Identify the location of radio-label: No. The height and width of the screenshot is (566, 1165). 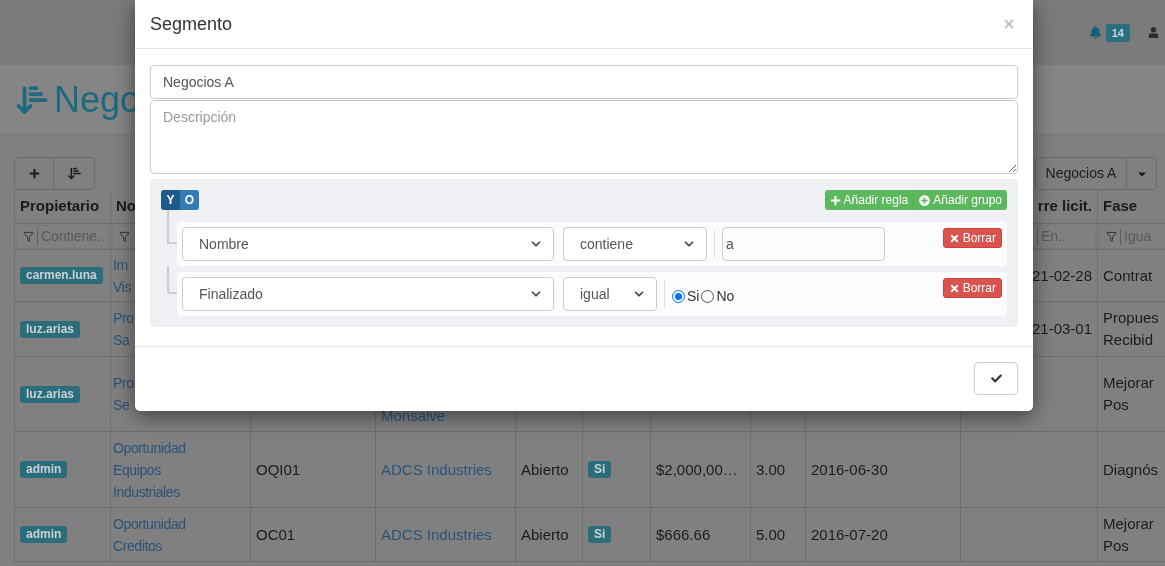
(725, 296).